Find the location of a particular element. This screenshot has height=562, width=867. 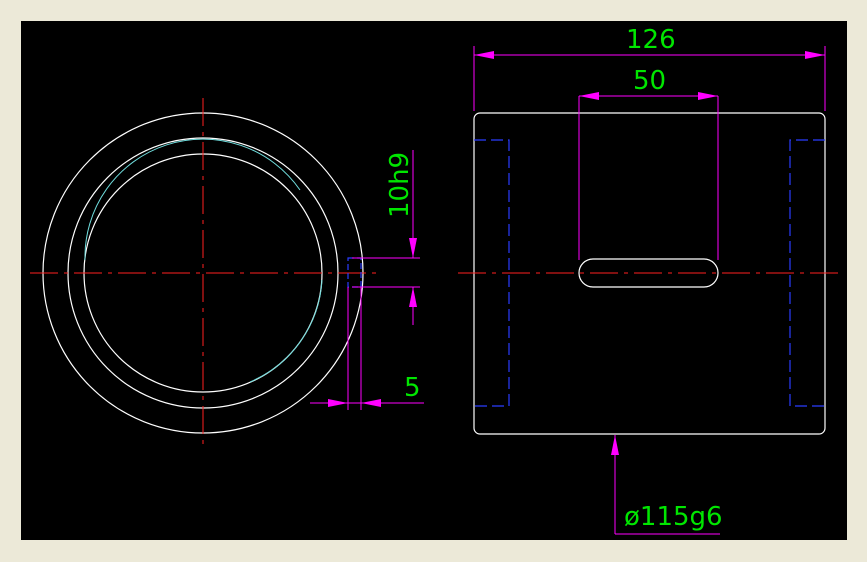

dim-slot-width-label: 50 is located at coordinates (649, 81).